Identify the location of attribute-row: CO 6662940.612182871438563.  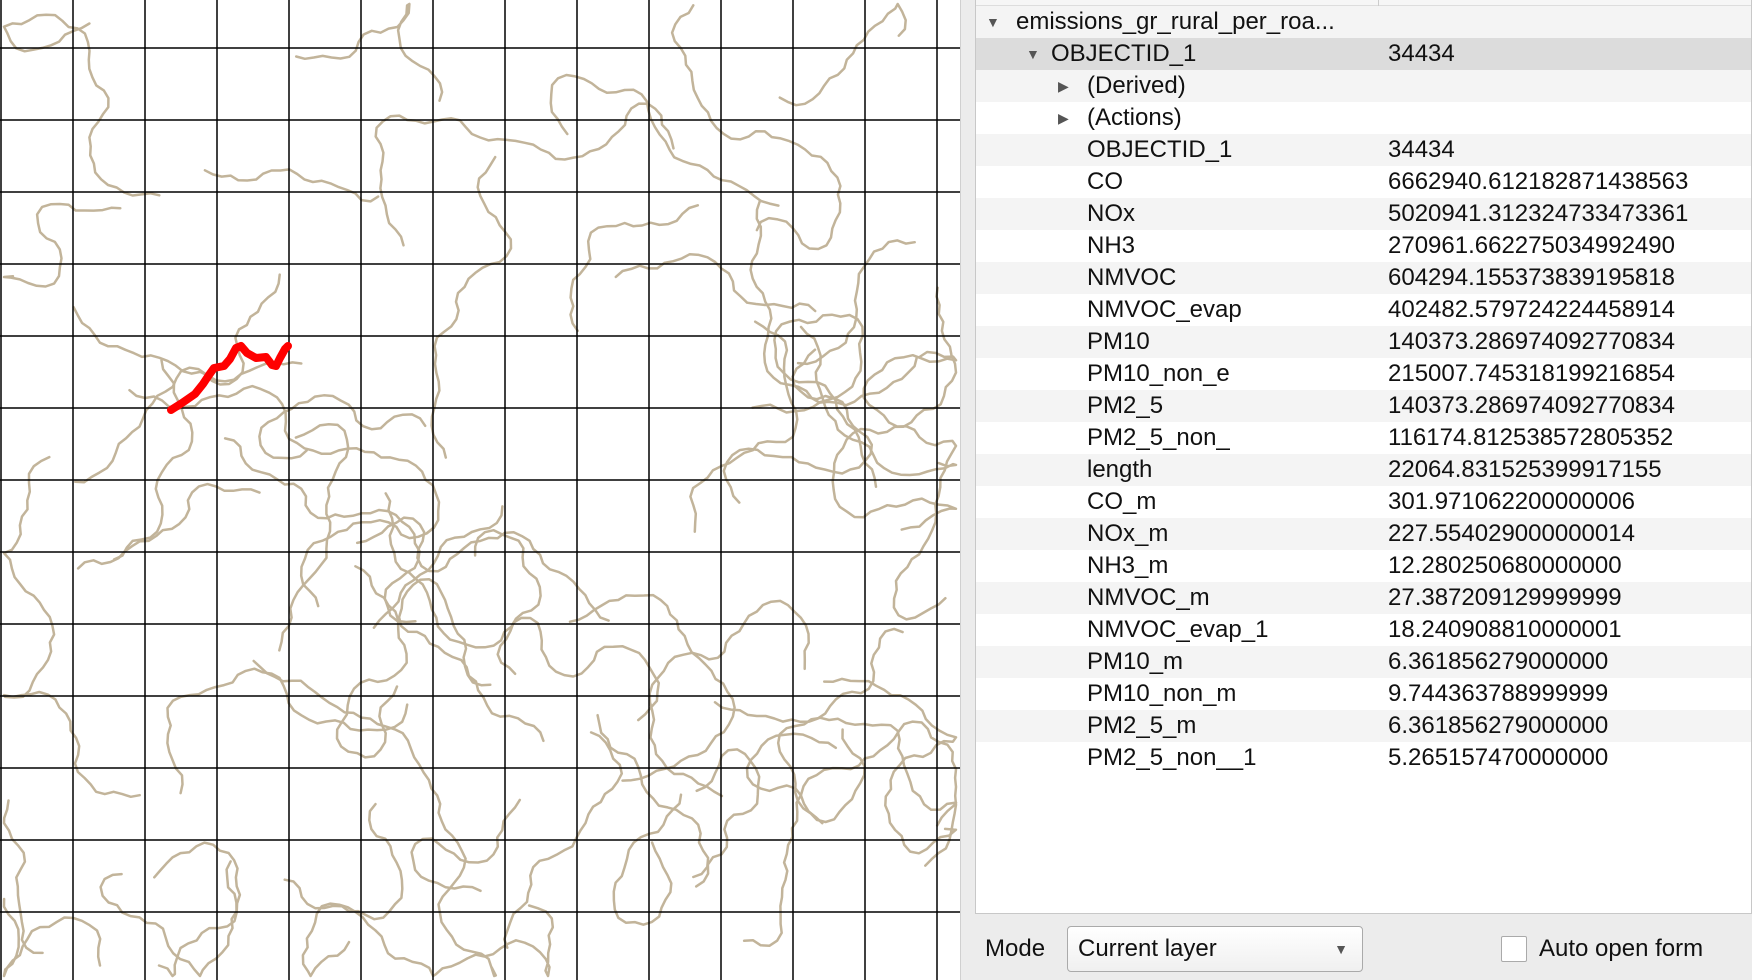
(1363, 182).